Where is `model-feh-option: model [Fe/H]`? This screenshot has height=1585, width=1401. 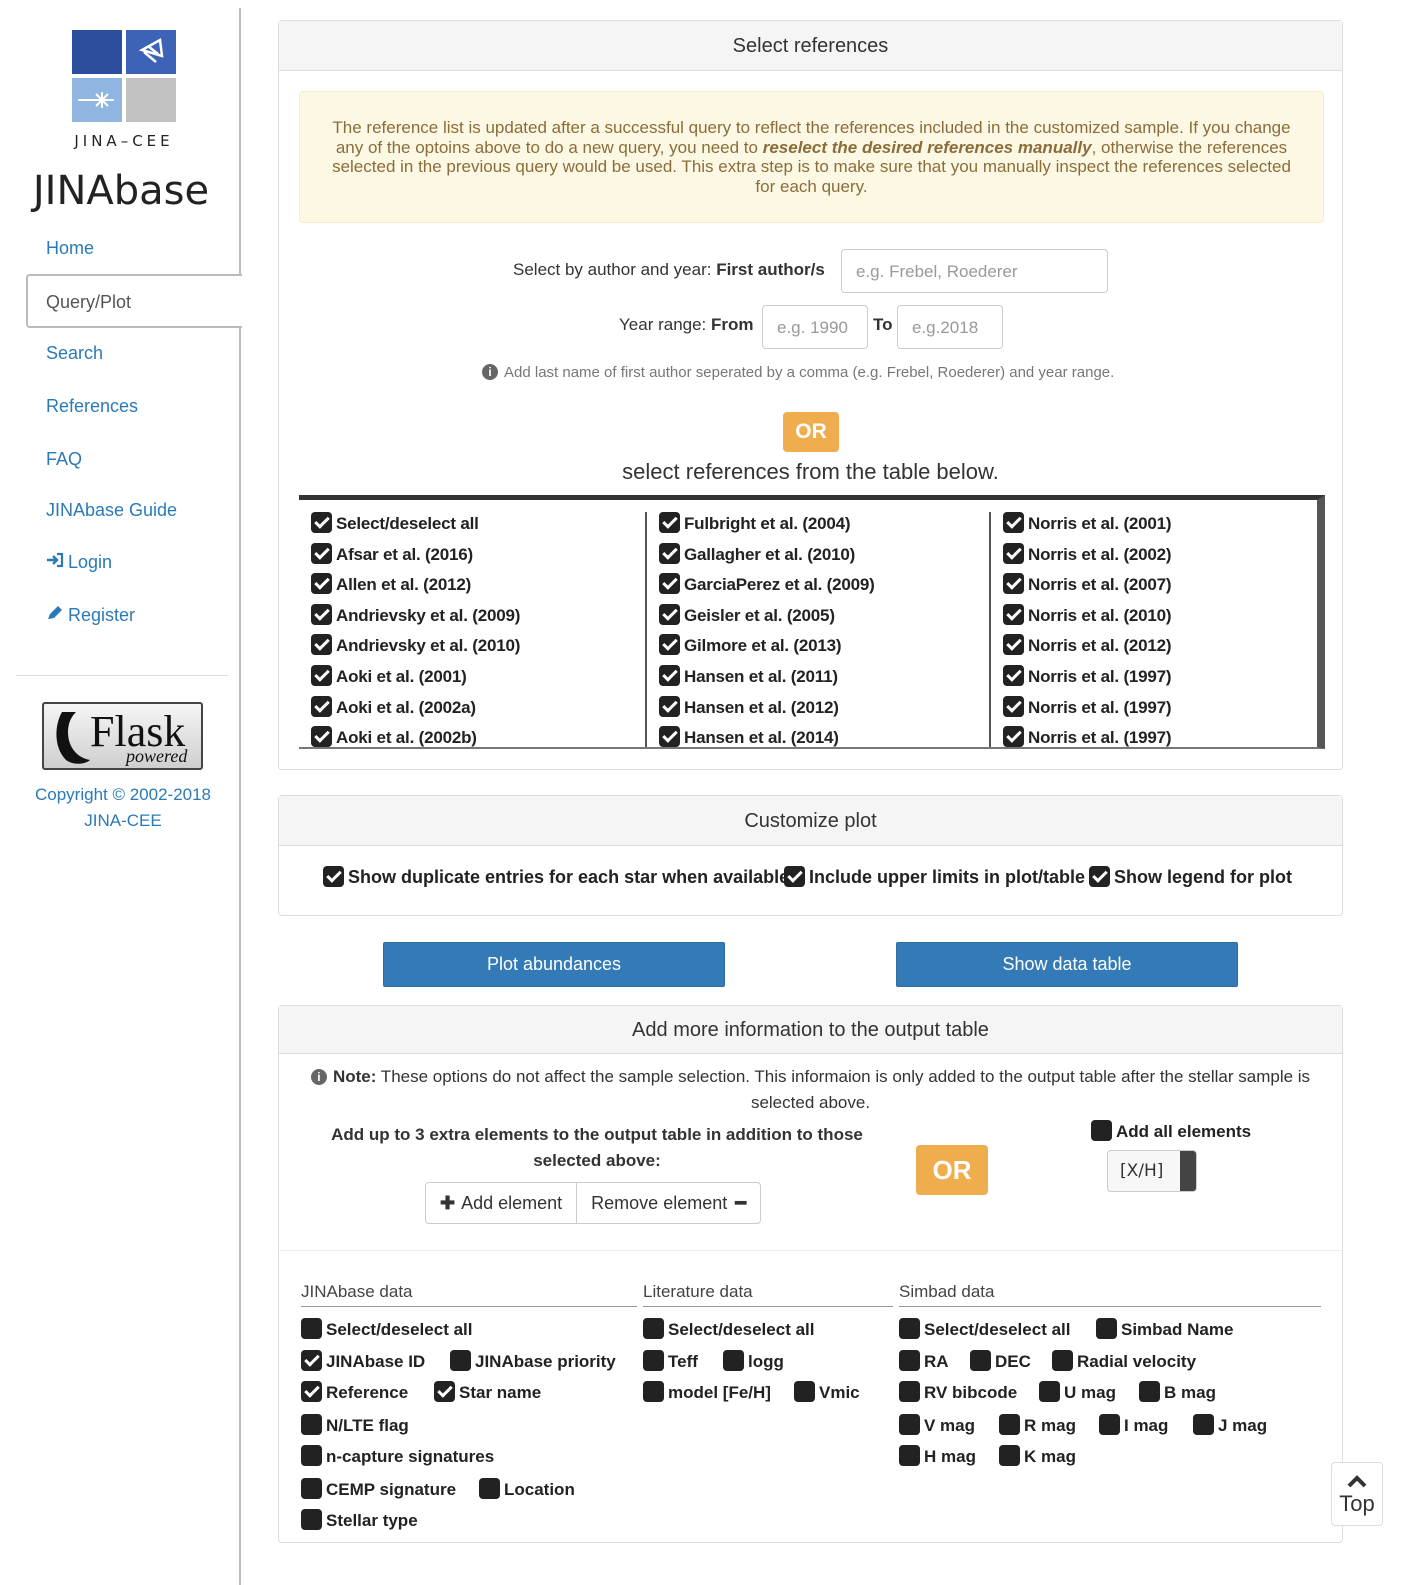 model-feh-option: model [Fe/H] is located at coordinates (707, 1392).